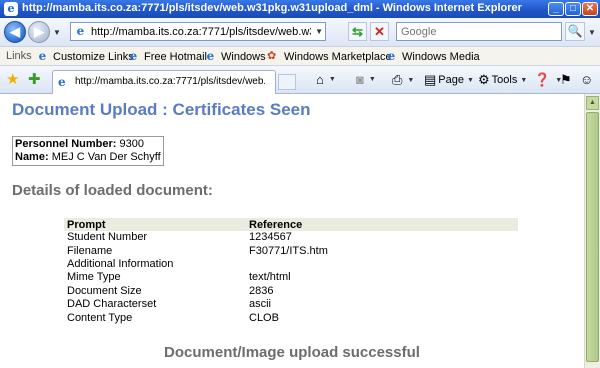 Image resolution: width=600 pixels, height=368 pixels. I want to click on prompt-cell: Student Number, so click(107, 237).